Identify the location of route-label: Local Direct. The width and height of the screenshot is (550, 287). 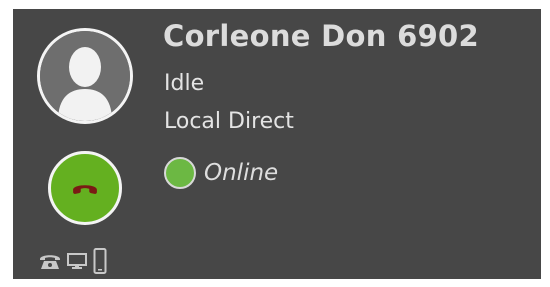
(229, 121).